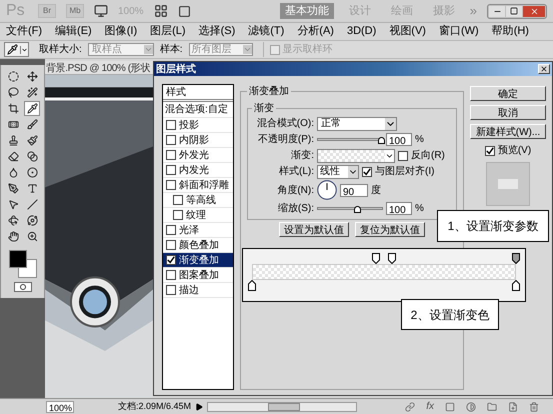 The image size is (553, 414). I want to click on play-icon, so click(199, 406).